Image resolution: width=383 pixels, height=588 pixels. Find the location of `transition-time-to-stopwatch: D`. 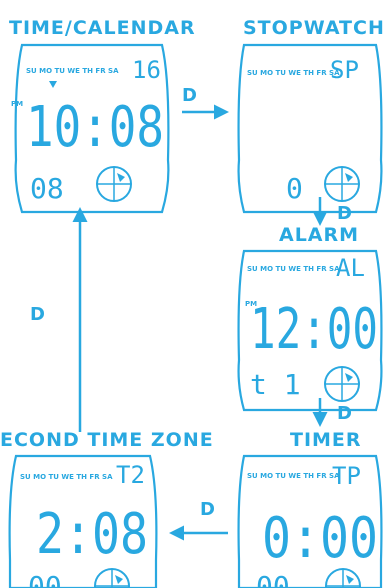

transition-time-to-stopwatch: D is located at coordinates (205, 102).